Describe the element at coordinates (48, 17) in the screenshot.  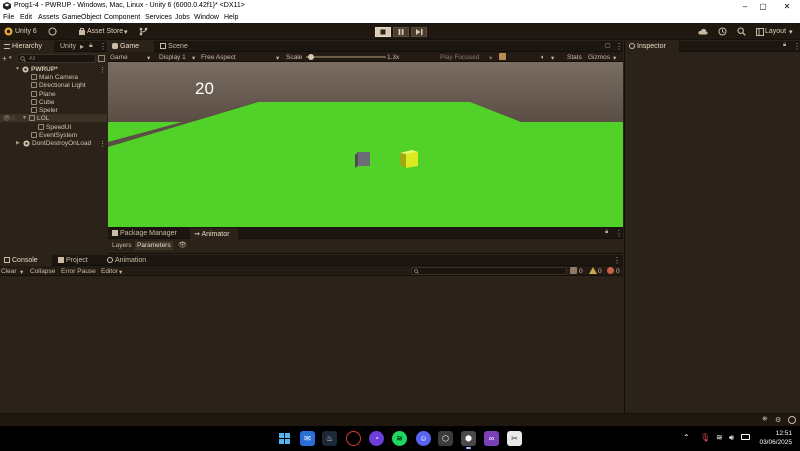
I see `menu-assets: Assets` at that location.